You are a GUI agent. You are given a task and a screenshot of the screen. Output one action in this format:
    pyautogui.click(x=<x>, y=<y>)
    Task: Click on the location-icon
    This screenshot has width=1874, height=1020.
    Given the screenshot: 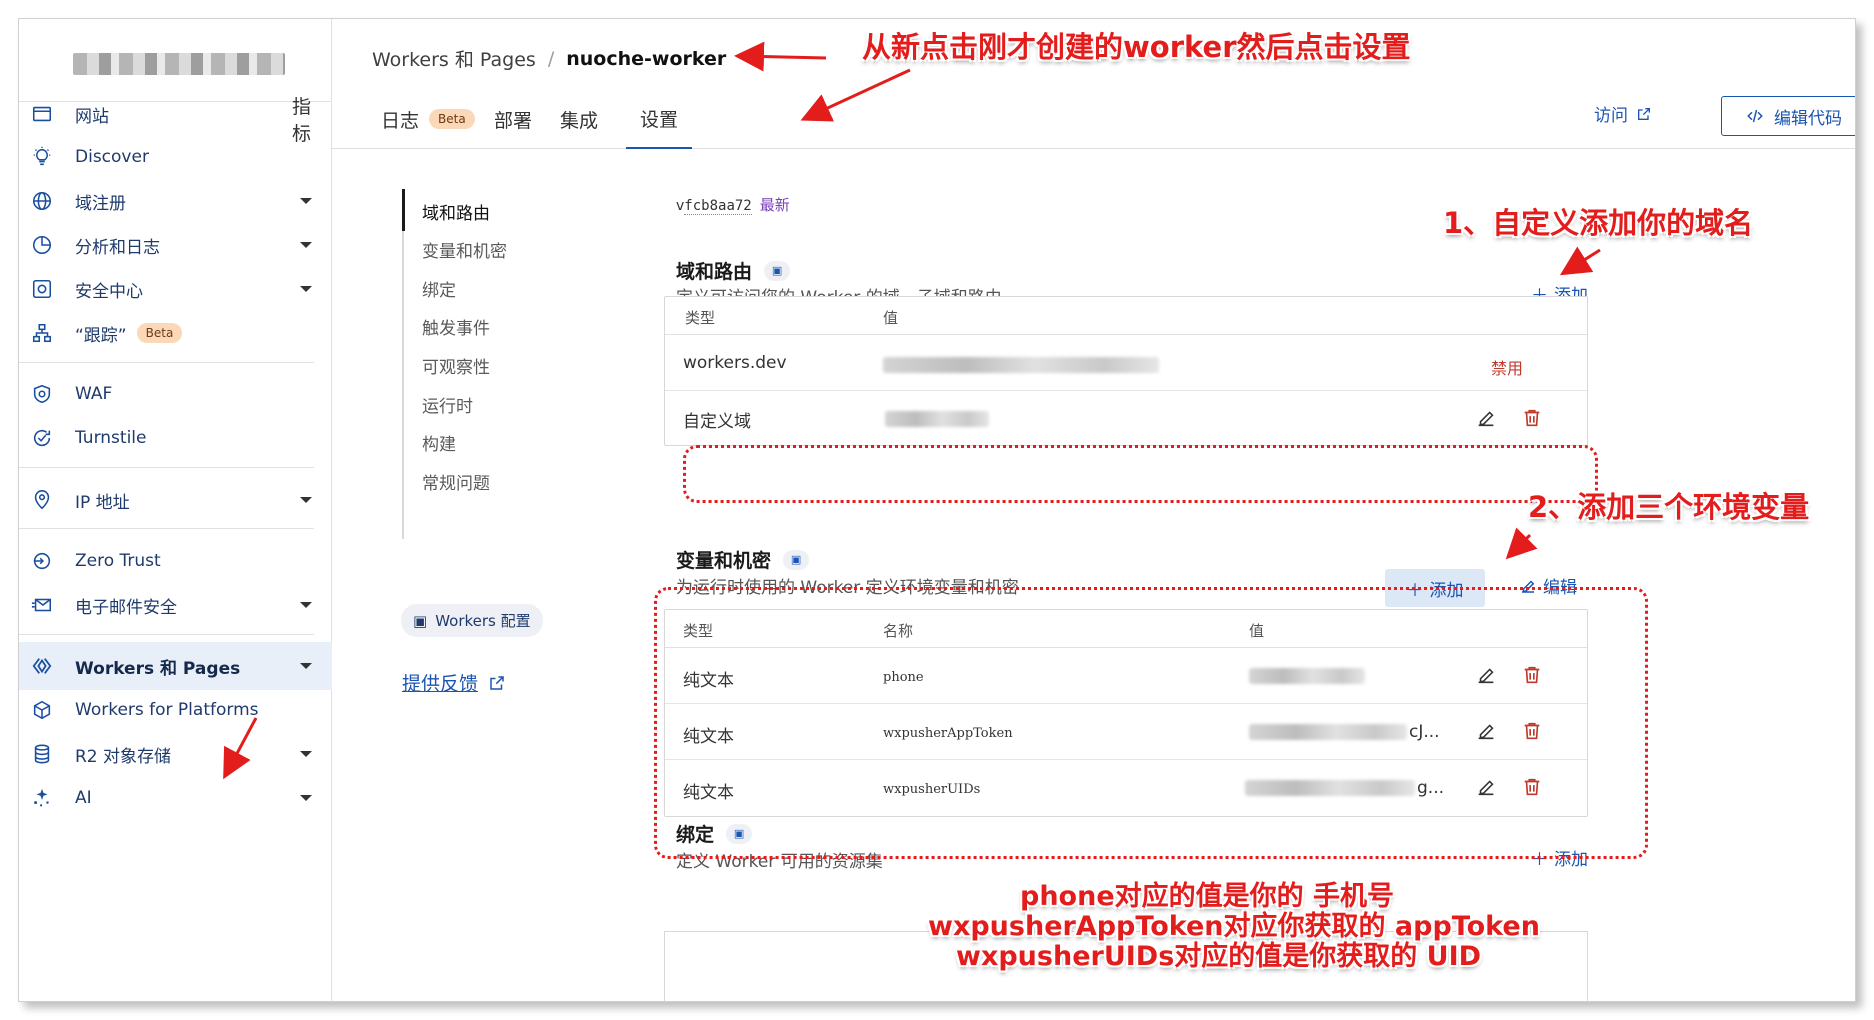 What is the action you would take?
    pyautogui.click(x=42, y=500)
    